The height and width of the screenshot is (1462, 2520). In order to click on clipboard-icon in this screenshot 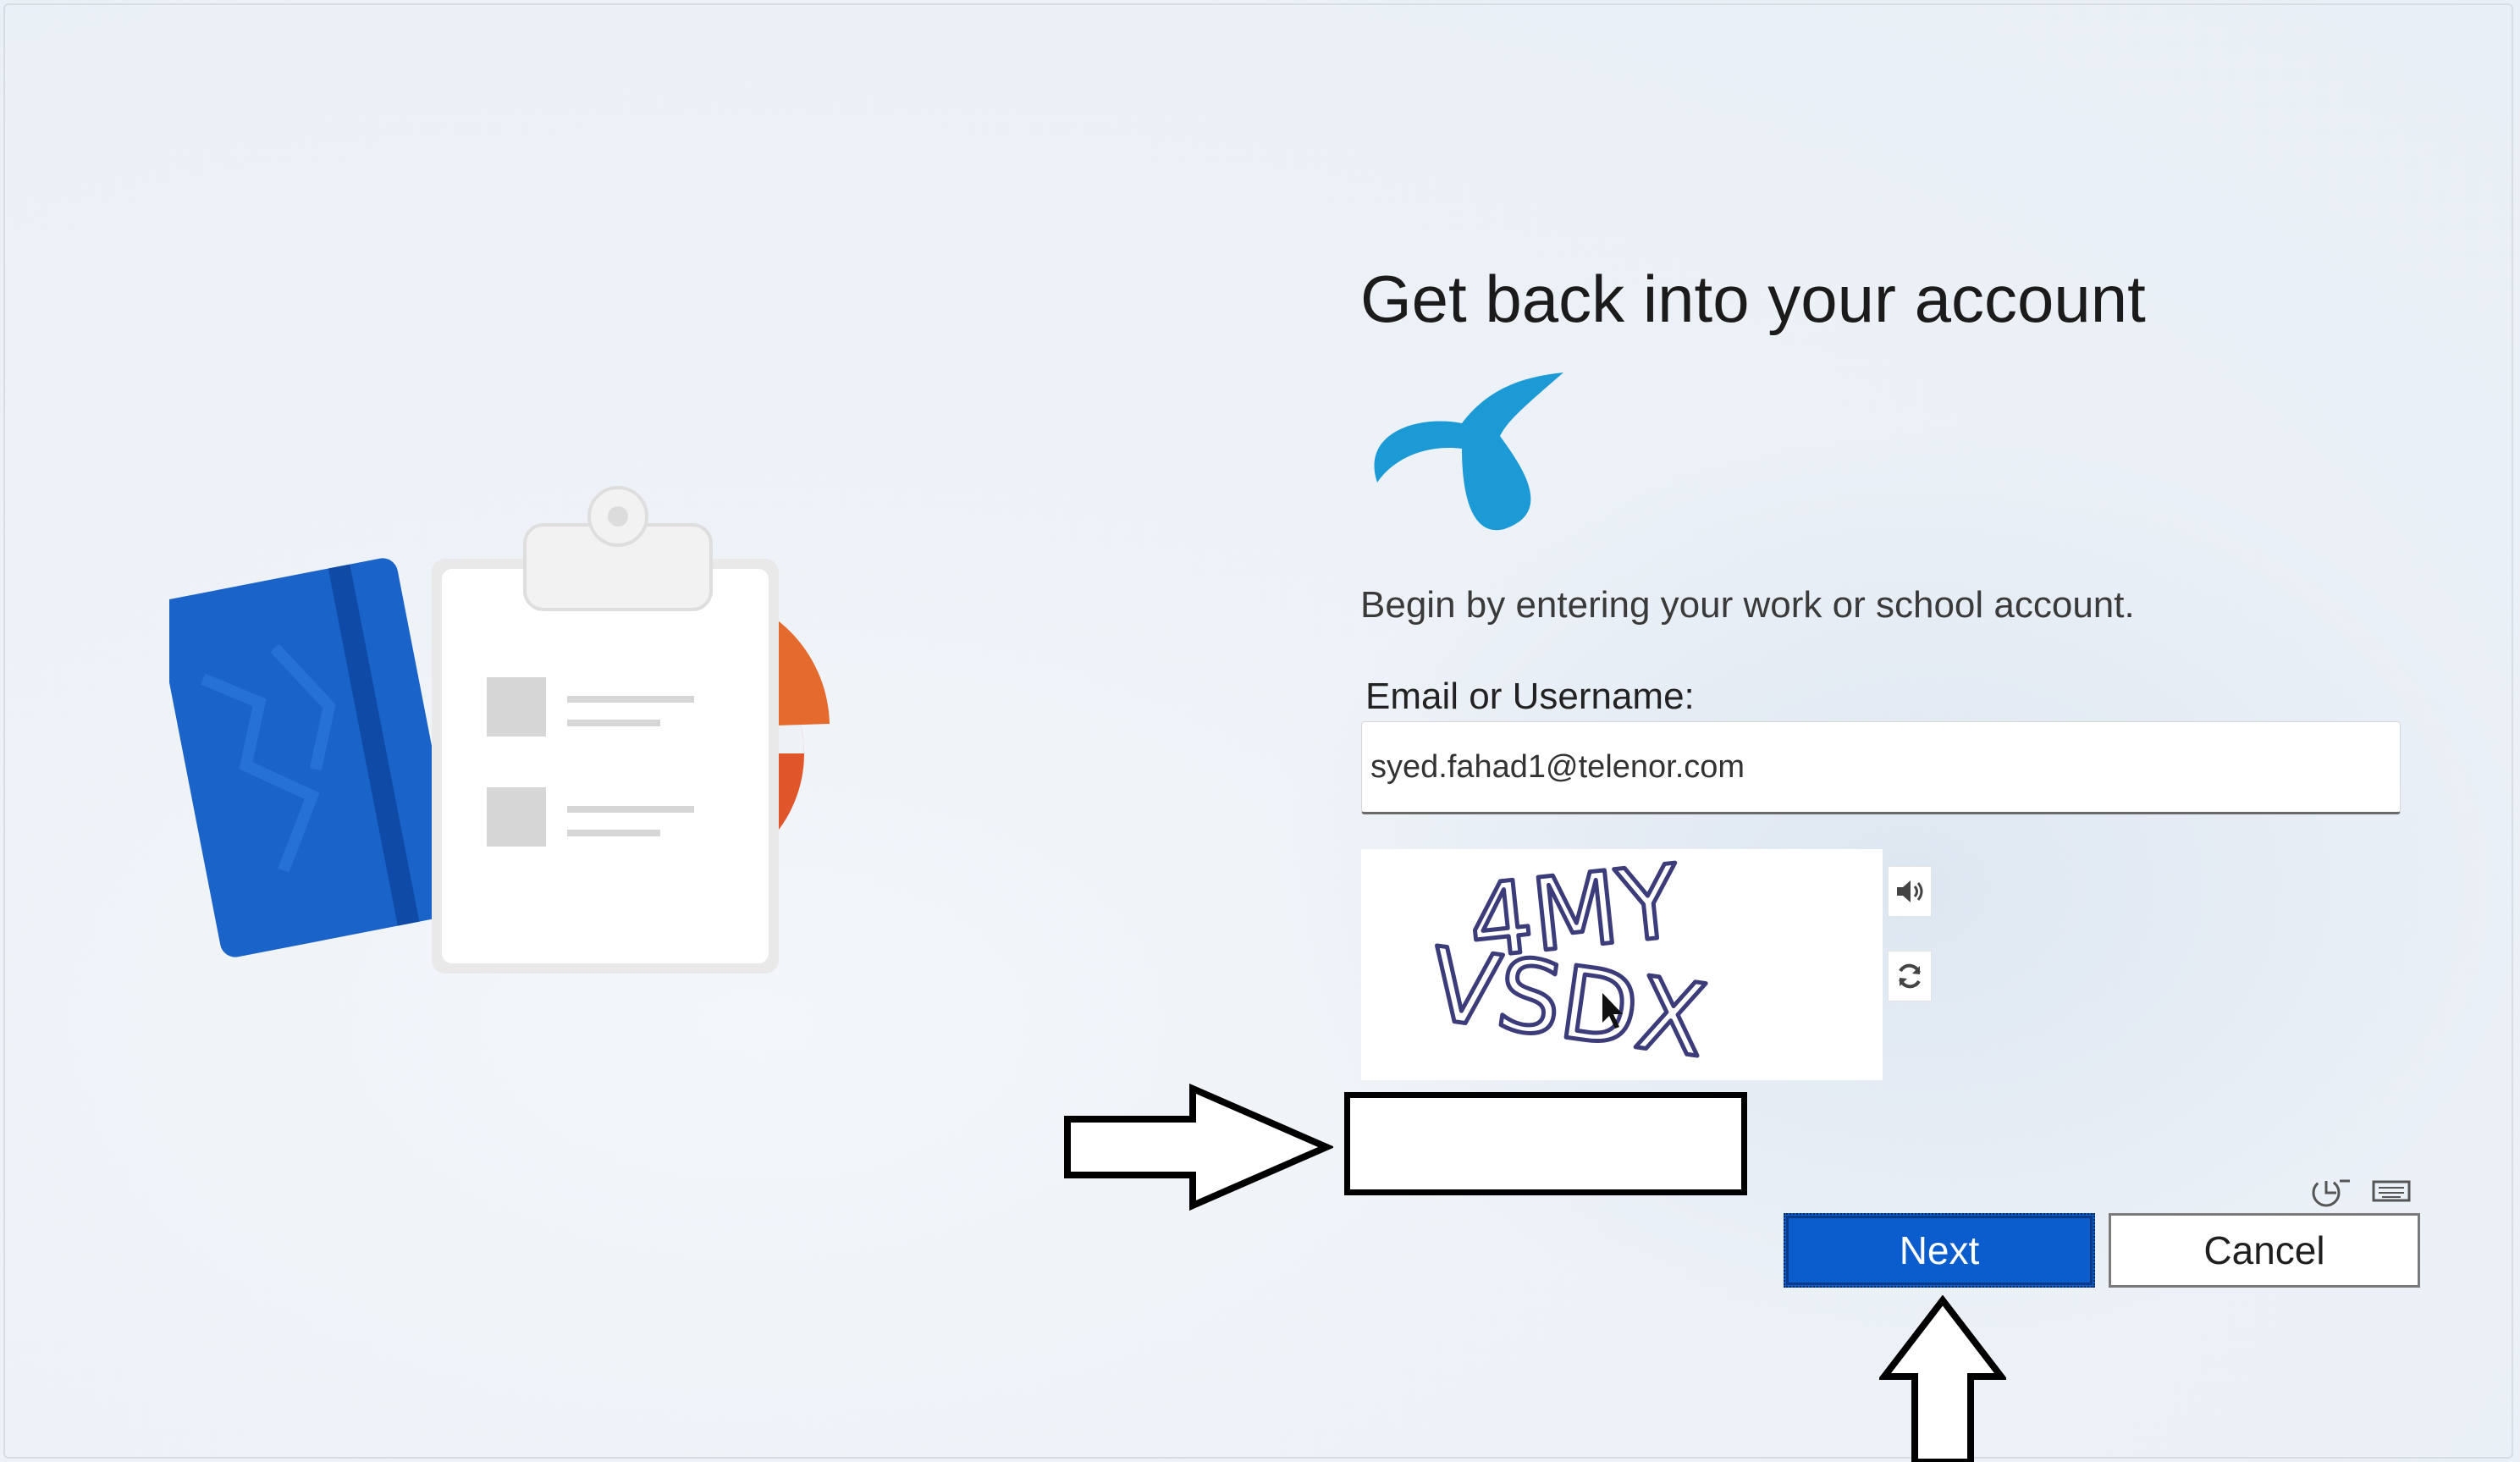, I will do `click(605, 730)`.